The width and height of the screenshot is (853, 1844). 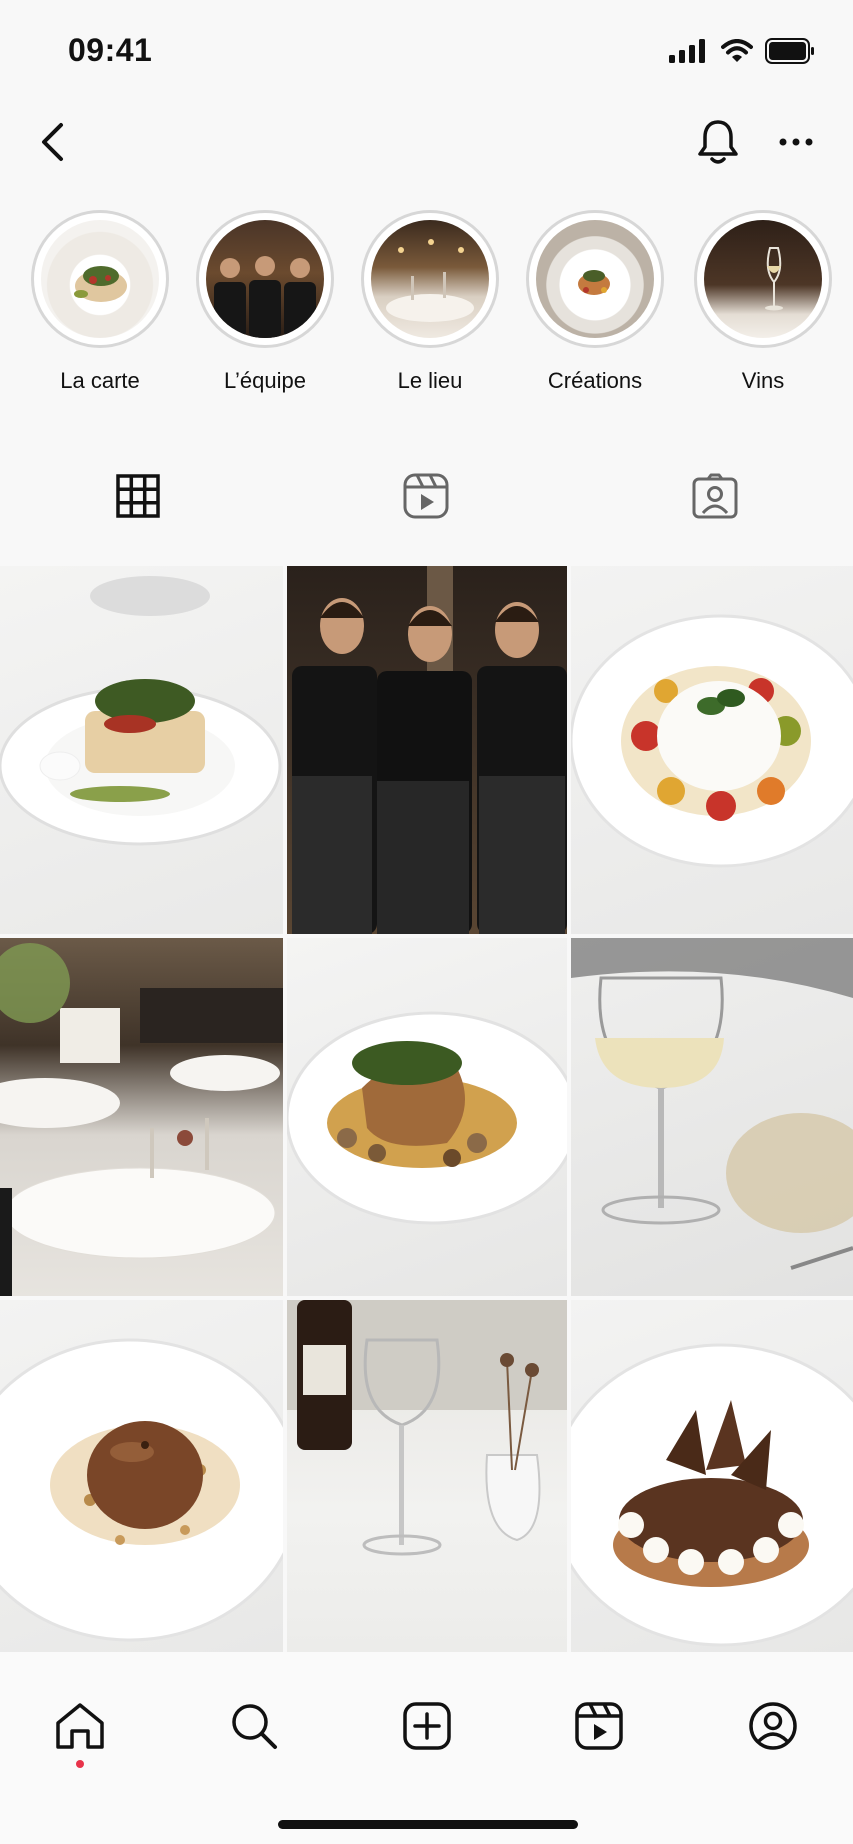 I want to click on highlight-label: La carte, so click(x=100, y=380).